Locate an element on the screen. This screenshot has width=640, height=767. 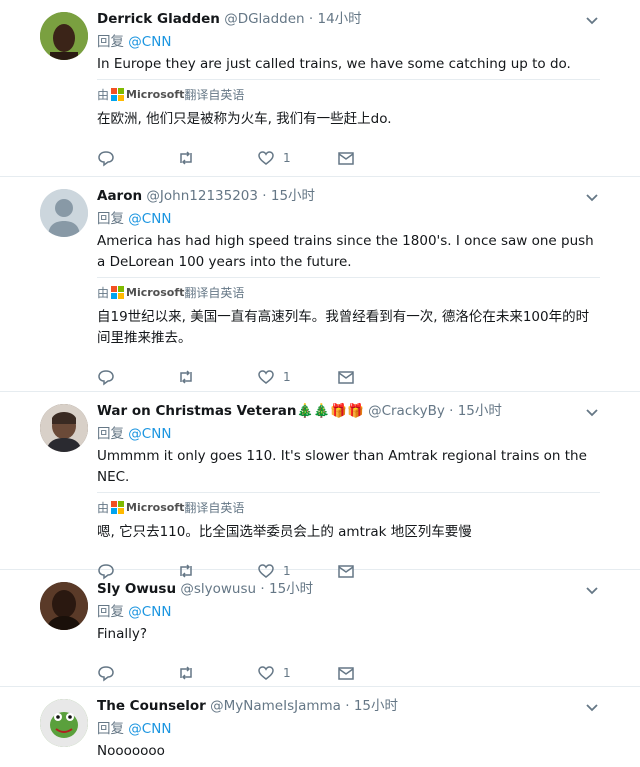
user-handle: @John12135203 is located at coordinates (202, 196).